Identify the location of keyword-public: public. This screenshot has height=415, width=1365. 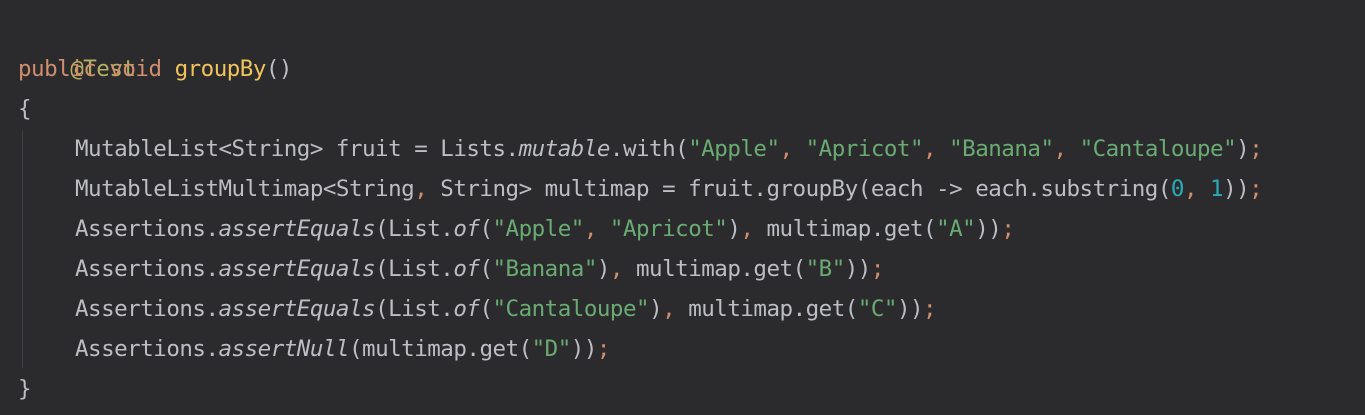
(57, 69).